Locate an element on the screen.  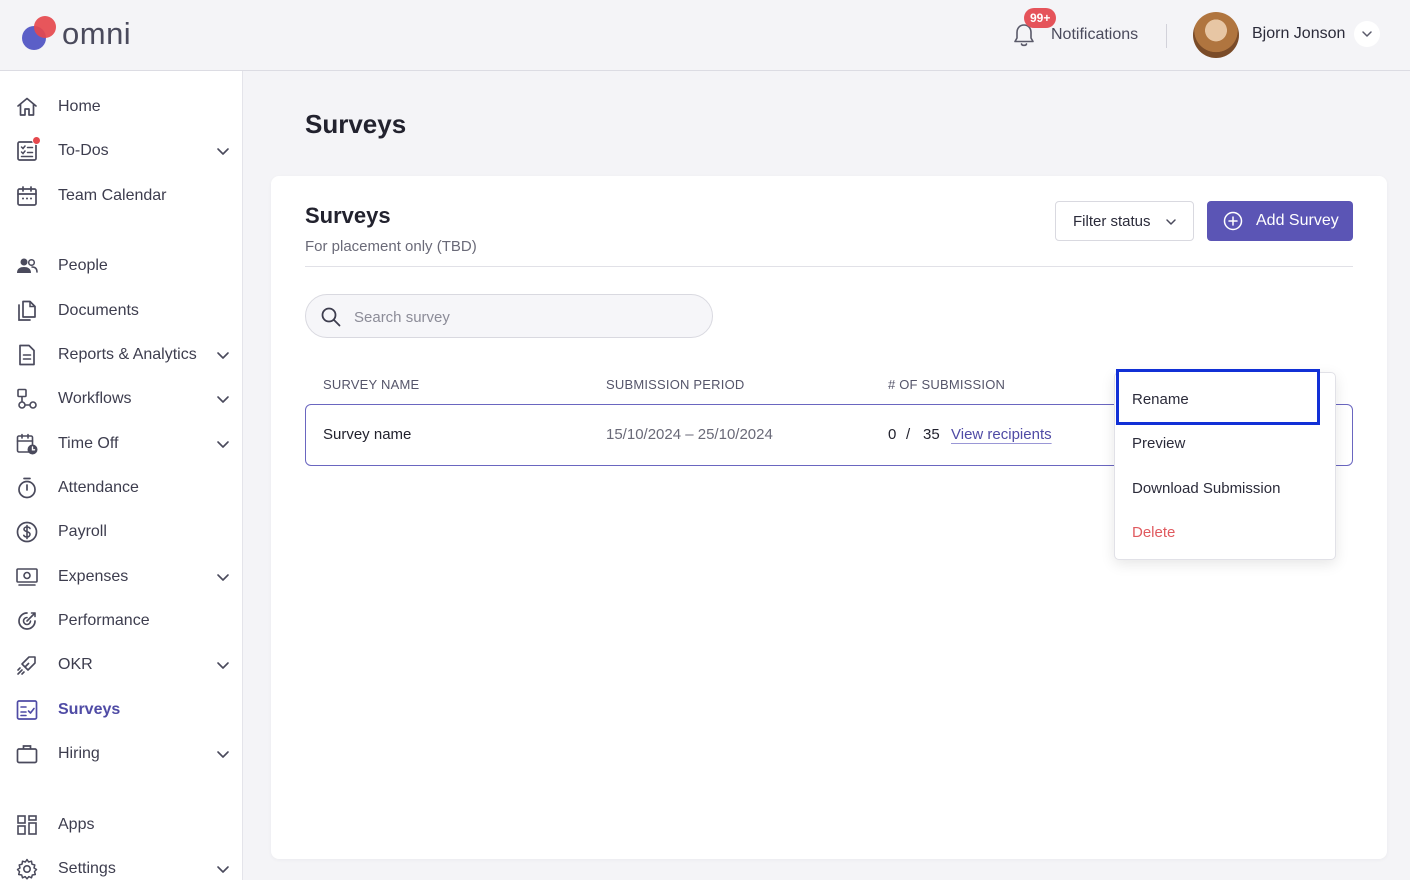
filter-status-dropdown: Filter status is located at coordinates (1124, 221).